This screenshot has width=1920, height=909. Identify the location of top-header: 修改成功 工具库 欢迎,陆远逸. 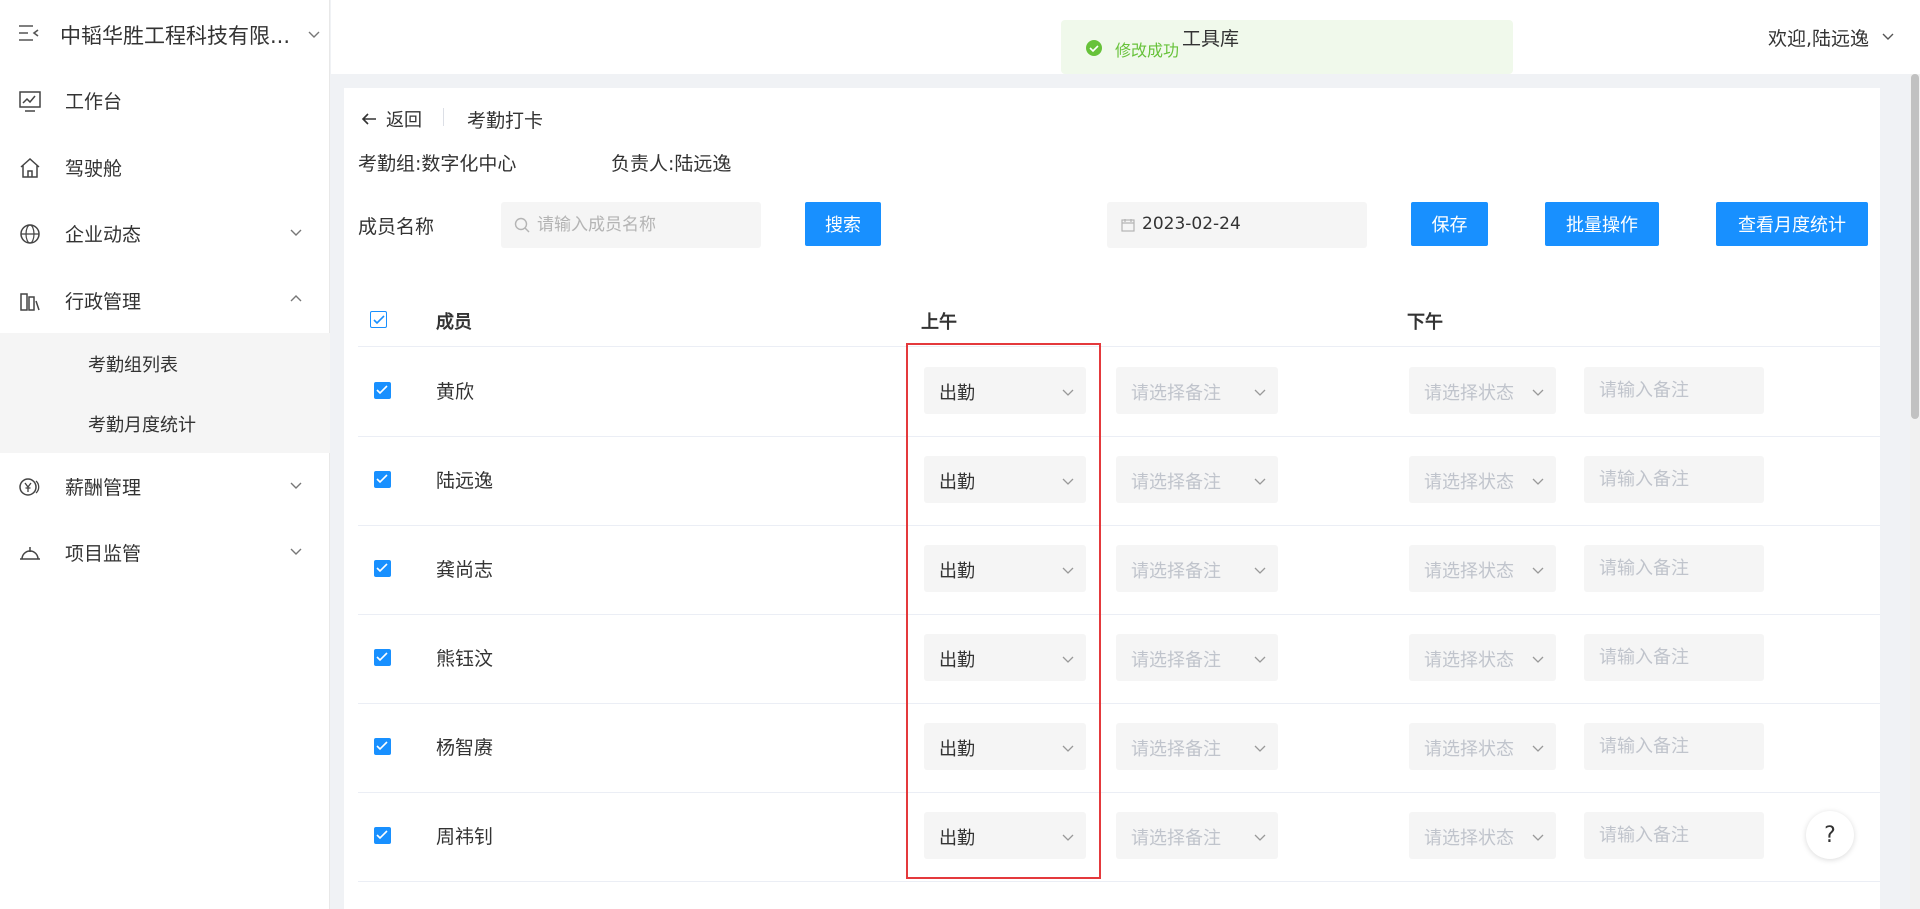
(1125, 37).